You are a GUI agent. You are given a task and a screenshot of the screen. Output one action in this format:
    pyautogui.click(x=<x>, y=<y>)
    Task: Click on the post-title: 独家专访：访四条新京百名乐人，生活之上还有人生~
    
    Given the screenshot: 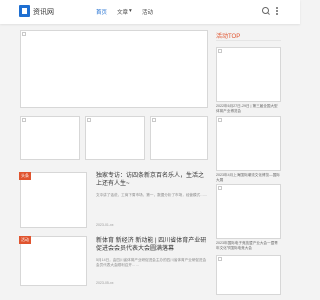 What is the action you would take?
    pyautogui.click(x=152, y=180)
    